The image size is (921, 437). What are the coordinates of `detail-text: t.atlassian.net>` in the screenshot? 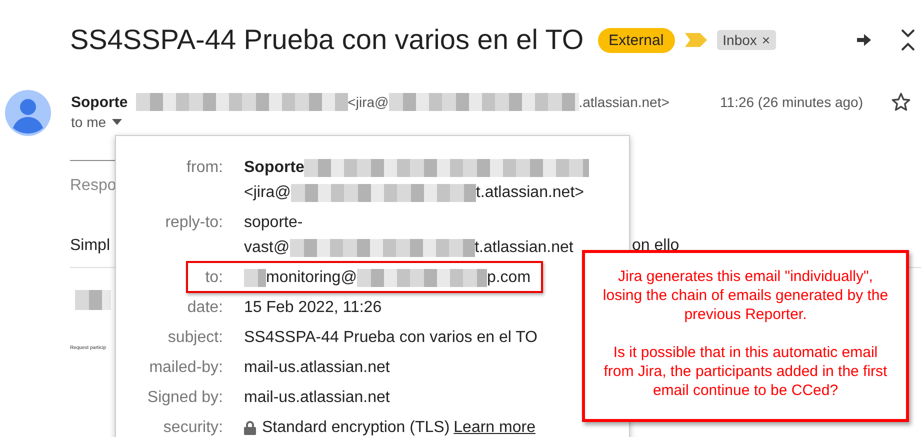 It's located at (530, 193).